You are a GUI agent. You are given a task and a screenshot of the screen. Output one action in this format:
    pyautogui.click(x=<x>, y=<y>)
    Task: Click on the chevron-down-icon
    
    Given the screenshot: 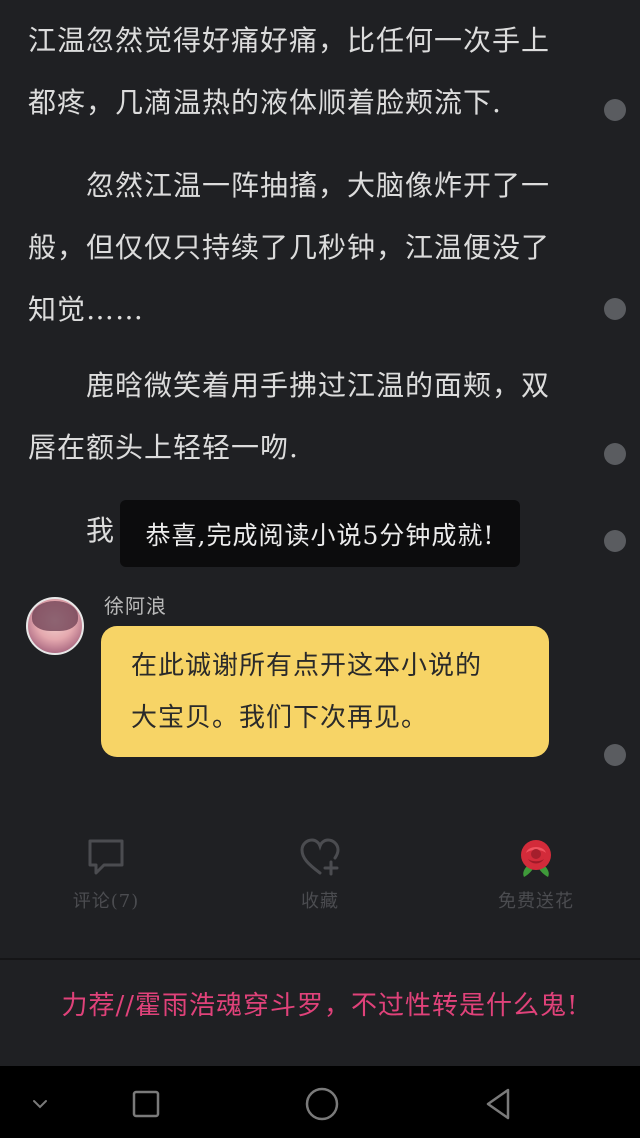 What is the action you would take?
    pyautogui.click(x=40, y=1104)
    